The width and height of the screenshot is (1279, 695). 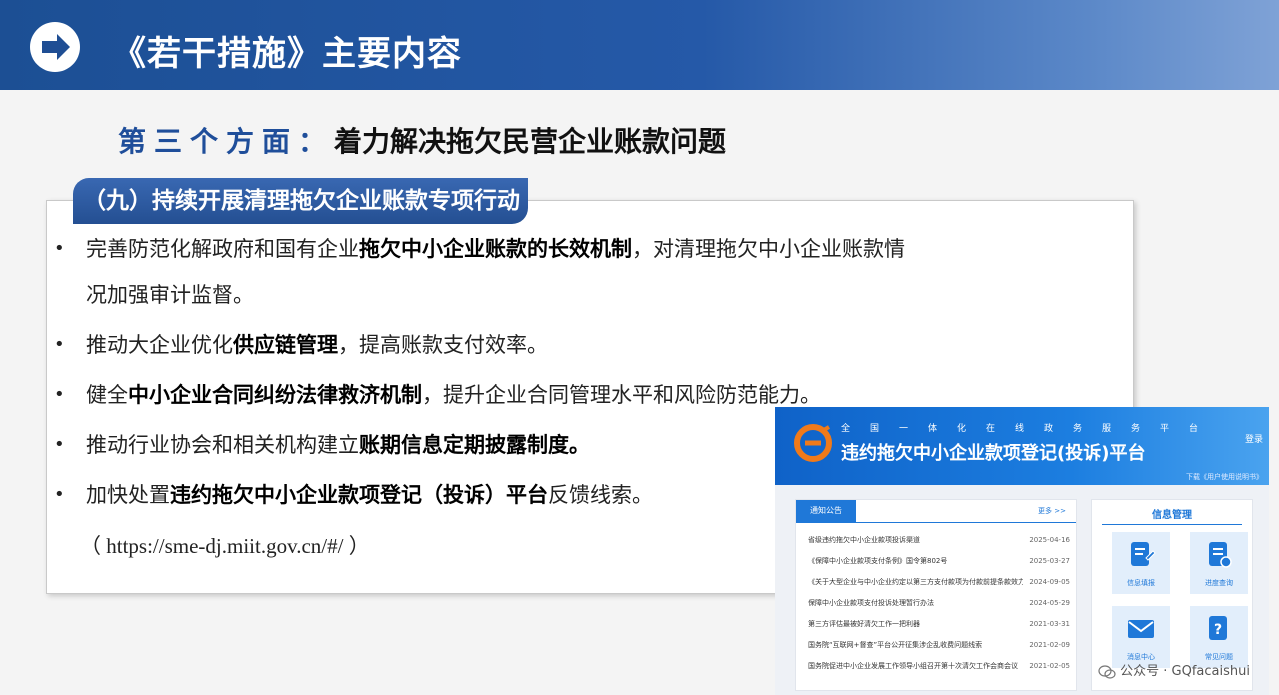 I want to click on watermark: 公众号 · GQfacaishui, so click(x=1174, y=669).